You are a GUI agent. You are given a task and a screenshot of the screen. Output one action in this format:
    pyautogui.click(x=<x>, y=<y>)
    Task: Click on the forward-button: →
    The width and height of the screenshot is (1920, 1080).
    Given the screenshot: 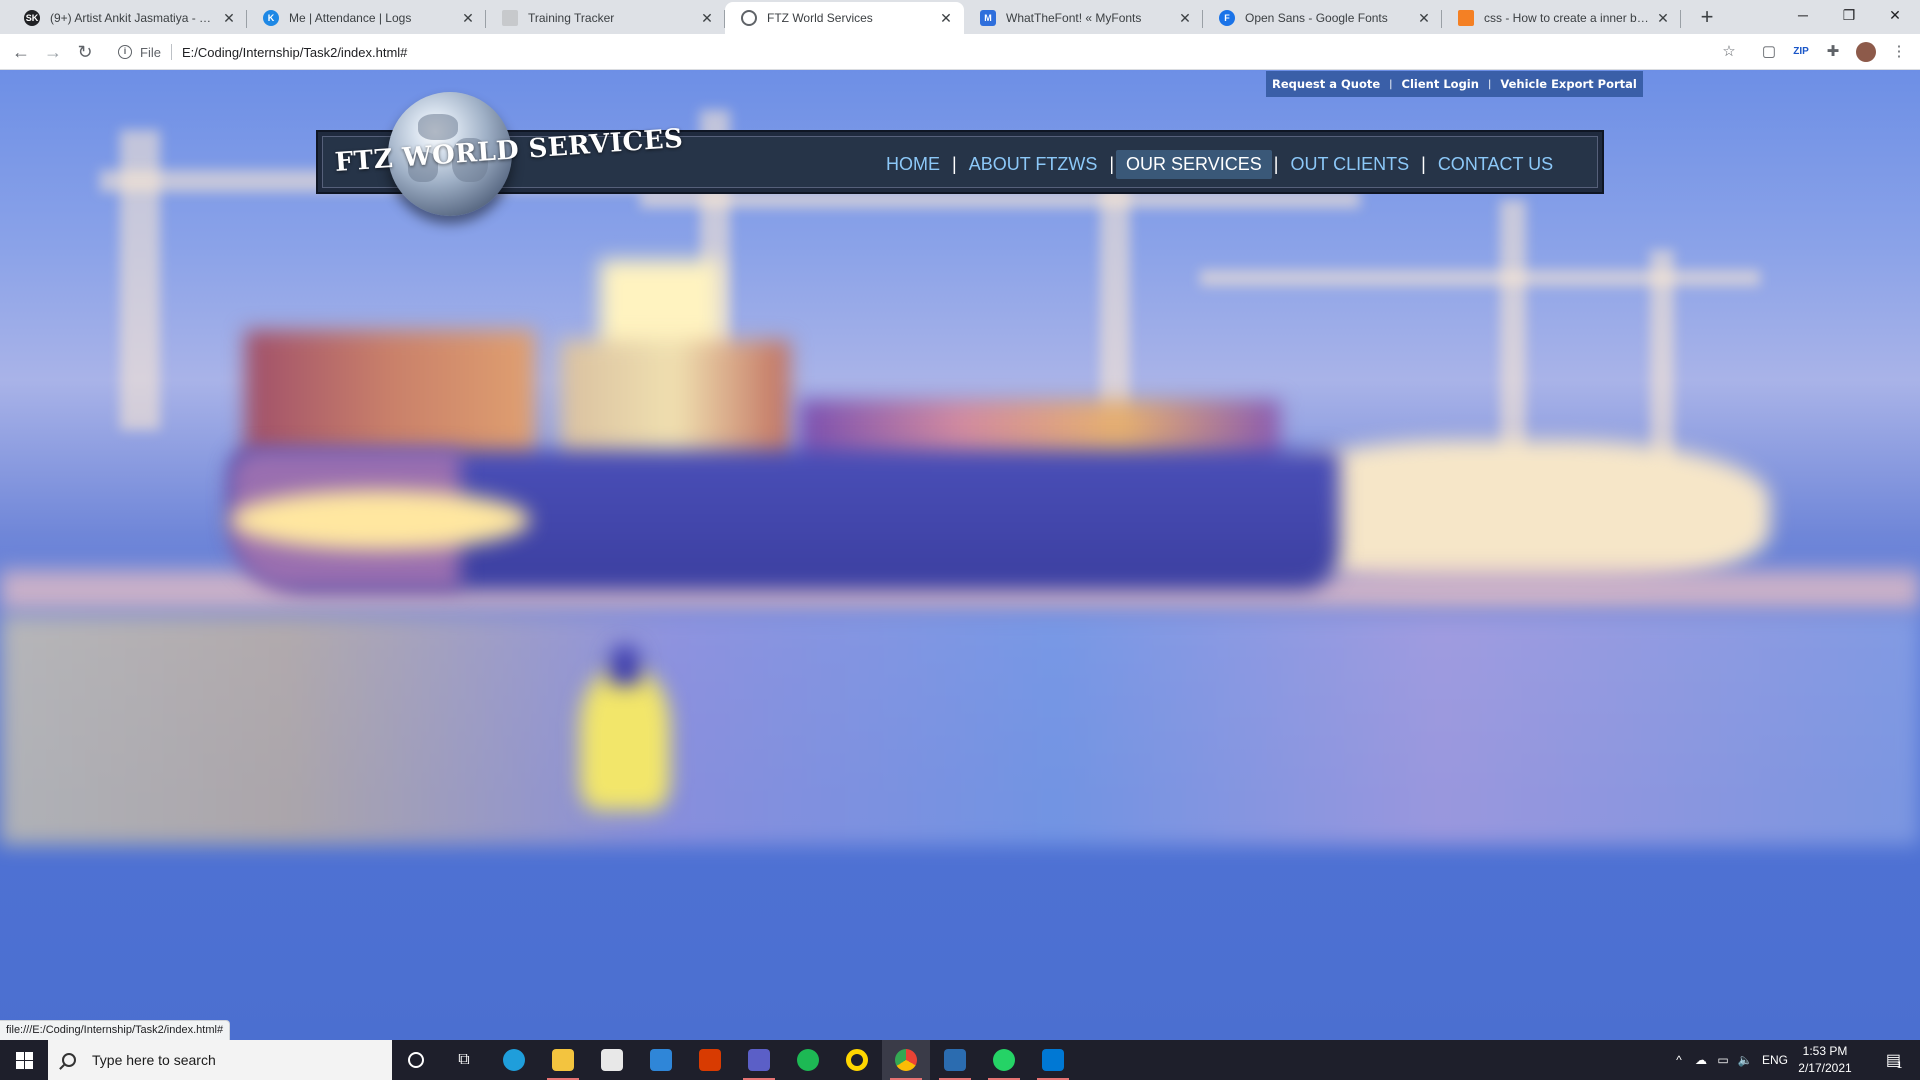 What is the action you would take?
    pyautogui.click(x=53, y=52)
    